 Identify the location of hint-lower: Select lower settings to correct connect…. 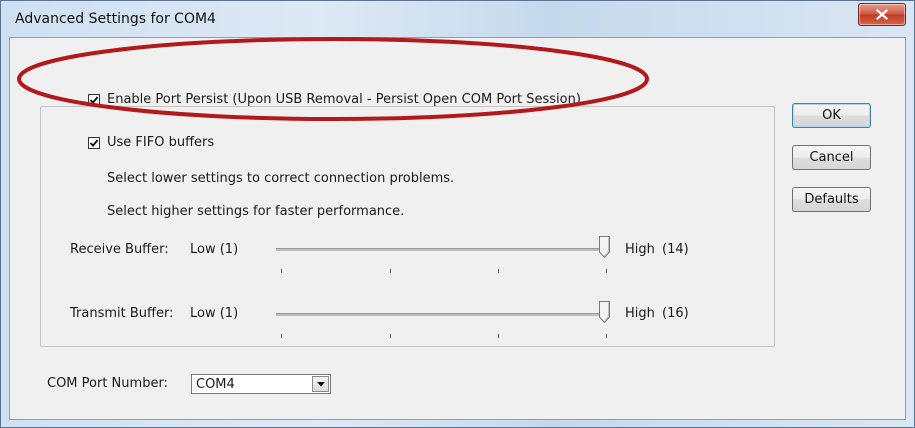
(281, 178).